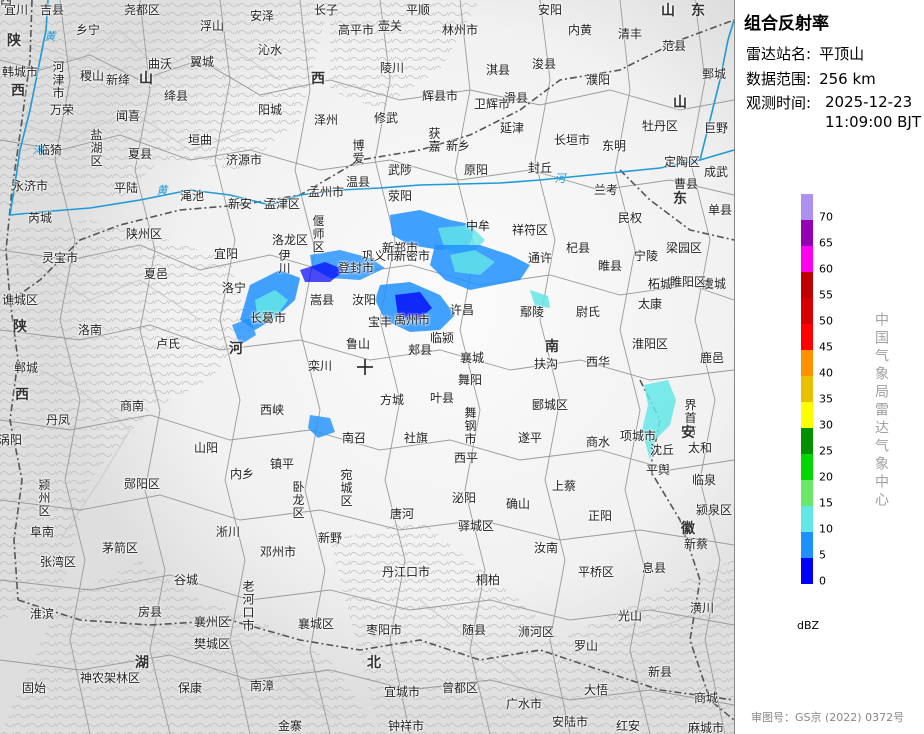 The height and width of the screenshot is (734, 924). Describe the element at coordinates (52, 10) in the screenshot. I see `place-label: 吉县` at that location.